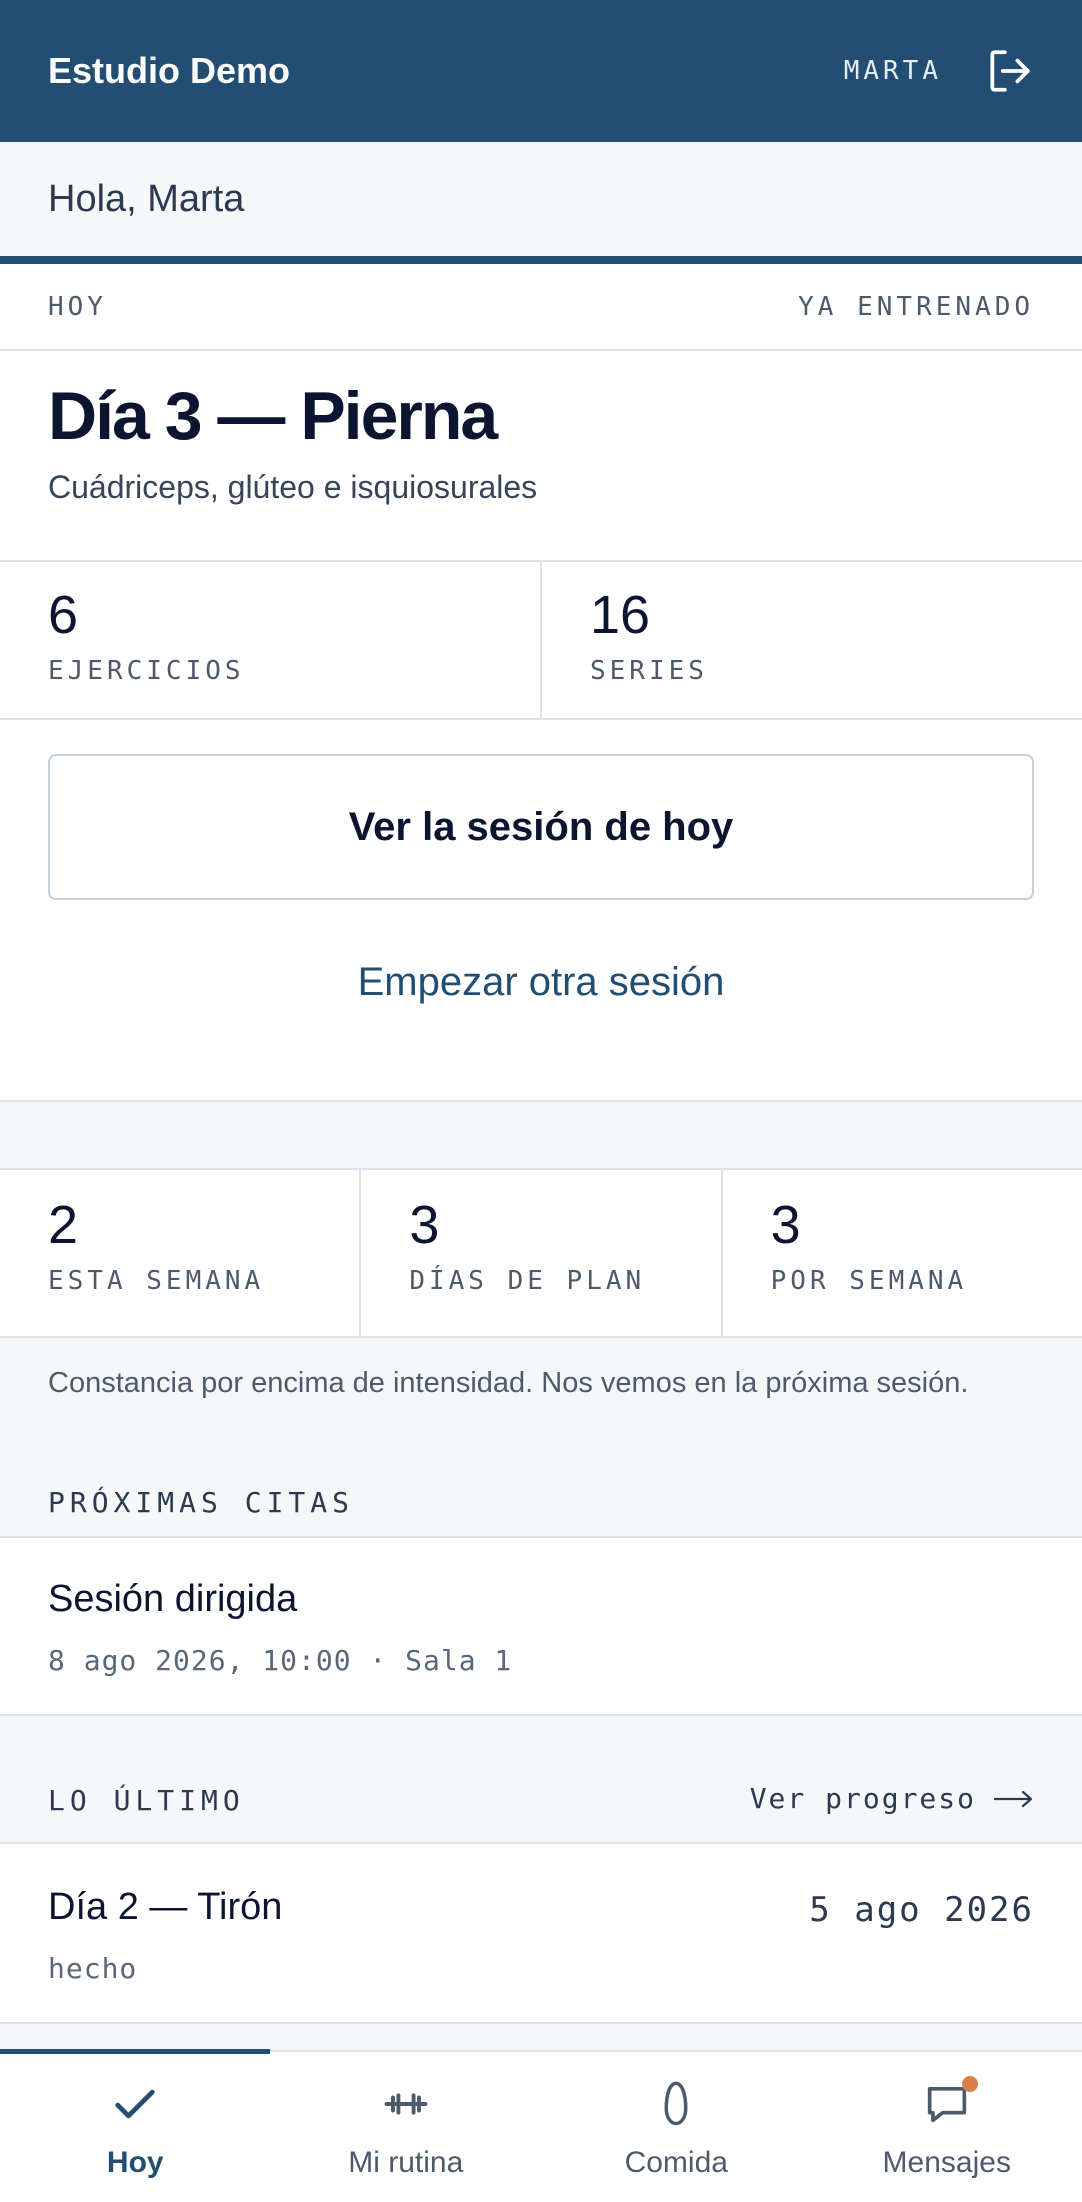  I want to click on stat-label: POR SEMANA, so click(869, 1281).